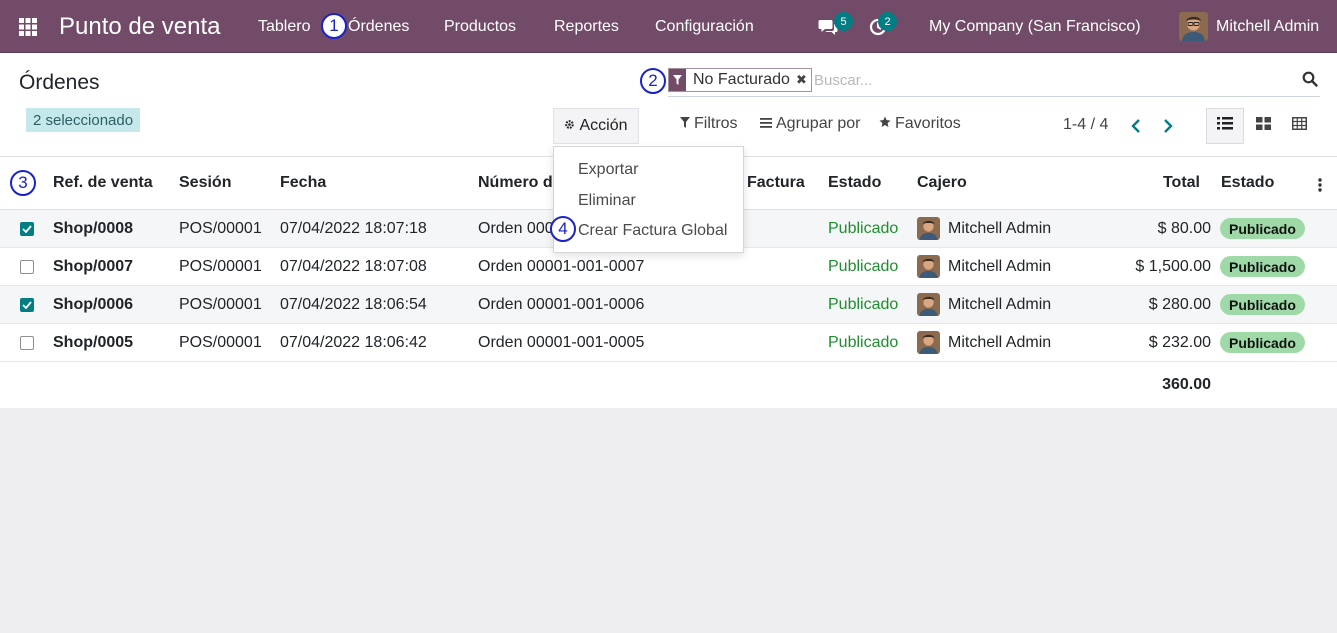 The width and height of the screenshot is (1337, 633). I want to click on menu-item-ordenes: Órdenes, so click(378, 26).